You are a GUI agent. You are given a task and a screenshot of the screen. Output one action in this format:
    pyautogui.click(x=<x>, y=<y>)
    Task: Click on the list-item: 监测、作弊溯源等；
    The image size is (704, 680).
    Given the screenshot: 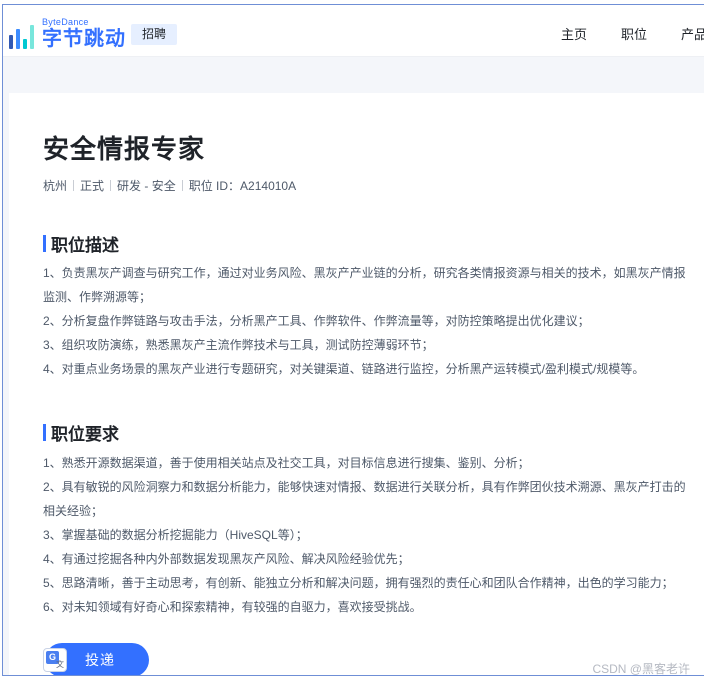 What is the action you would take?
    pyautogui.click(x=97, y=297)
    